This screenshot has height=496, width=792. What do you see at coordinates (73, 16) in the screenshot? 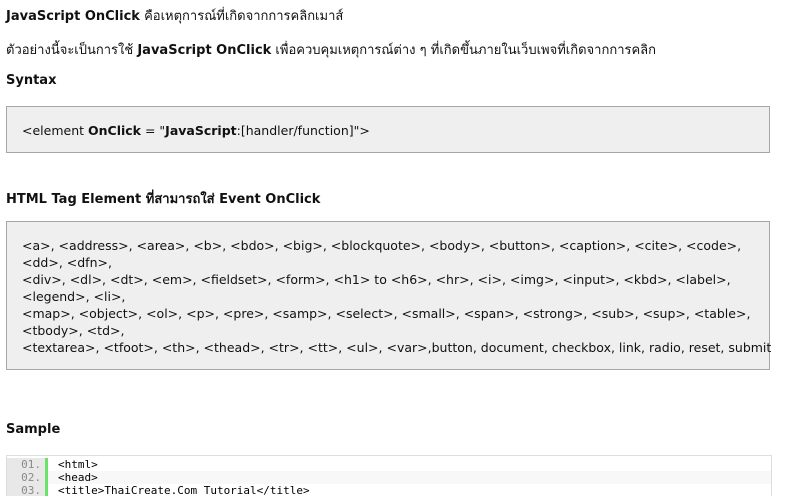
I see `intro-title-keyword: JavaScript OnClick` at bounding box center [73, 16].